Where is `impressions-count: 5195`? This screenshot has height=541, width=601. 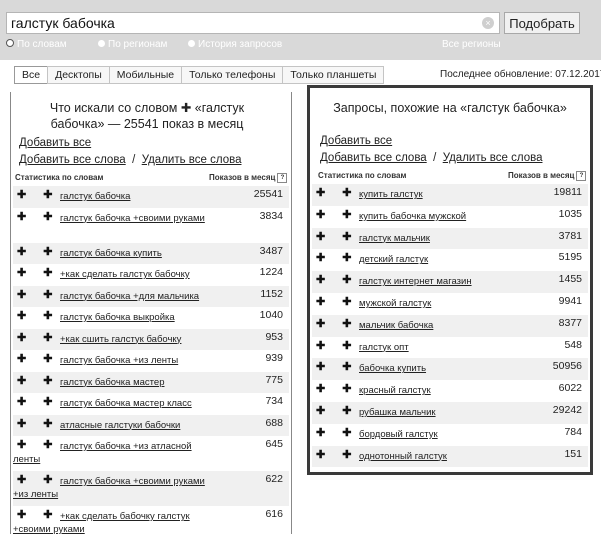 impressions-count: 5195 is located at coordinates (570, 257).